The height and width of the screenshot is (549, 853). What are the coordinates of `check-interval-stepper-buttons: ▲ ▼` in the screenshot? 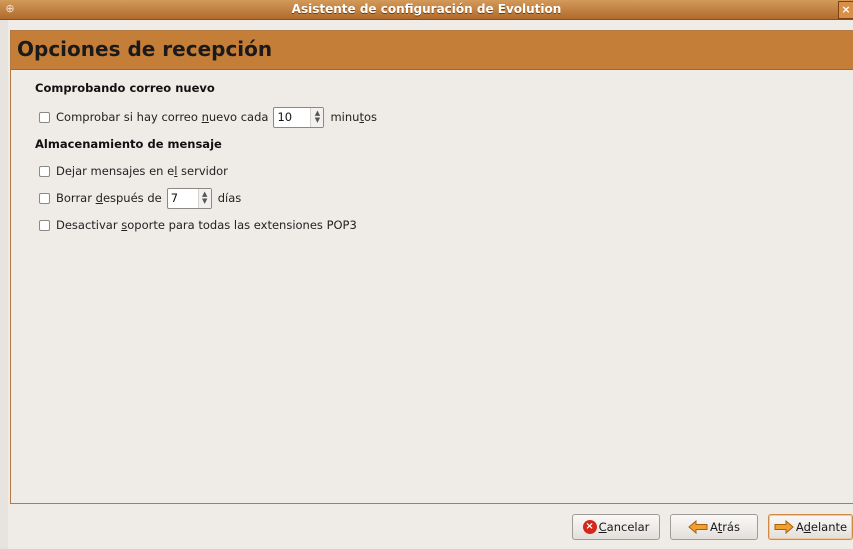 It's located at (317, 117).